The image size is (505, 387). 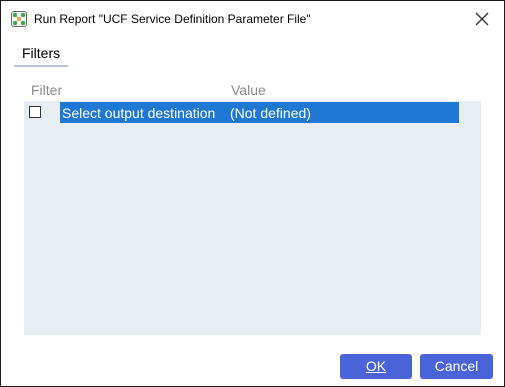 I want to click on column-header-filter: Filter, so click(x=47, y=90).